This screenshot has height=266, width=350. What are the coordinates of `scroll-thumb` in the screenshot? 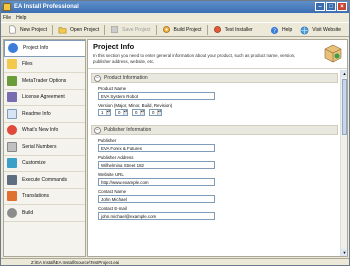 It's located at (344, 107).